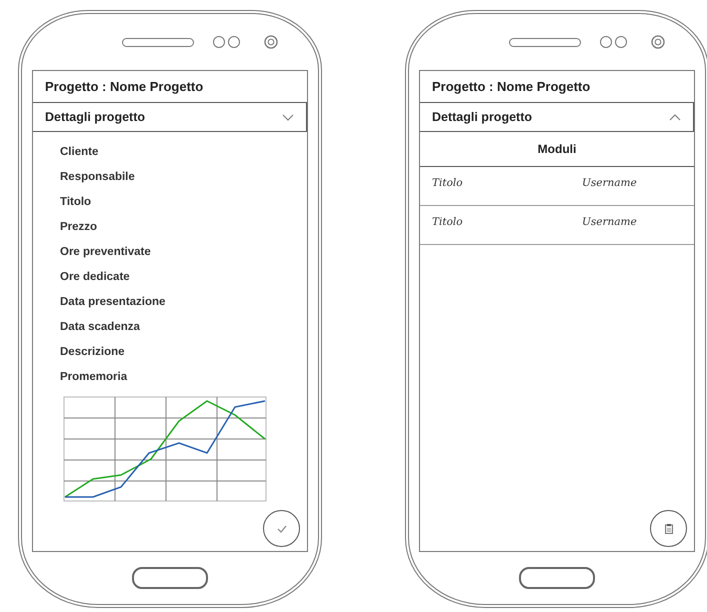 The image size is (707, 612). What do you see at coordinates (106, 252) in the screenshot?
I see `field-label: Ore preventivate` at bounding box center [106, 252].